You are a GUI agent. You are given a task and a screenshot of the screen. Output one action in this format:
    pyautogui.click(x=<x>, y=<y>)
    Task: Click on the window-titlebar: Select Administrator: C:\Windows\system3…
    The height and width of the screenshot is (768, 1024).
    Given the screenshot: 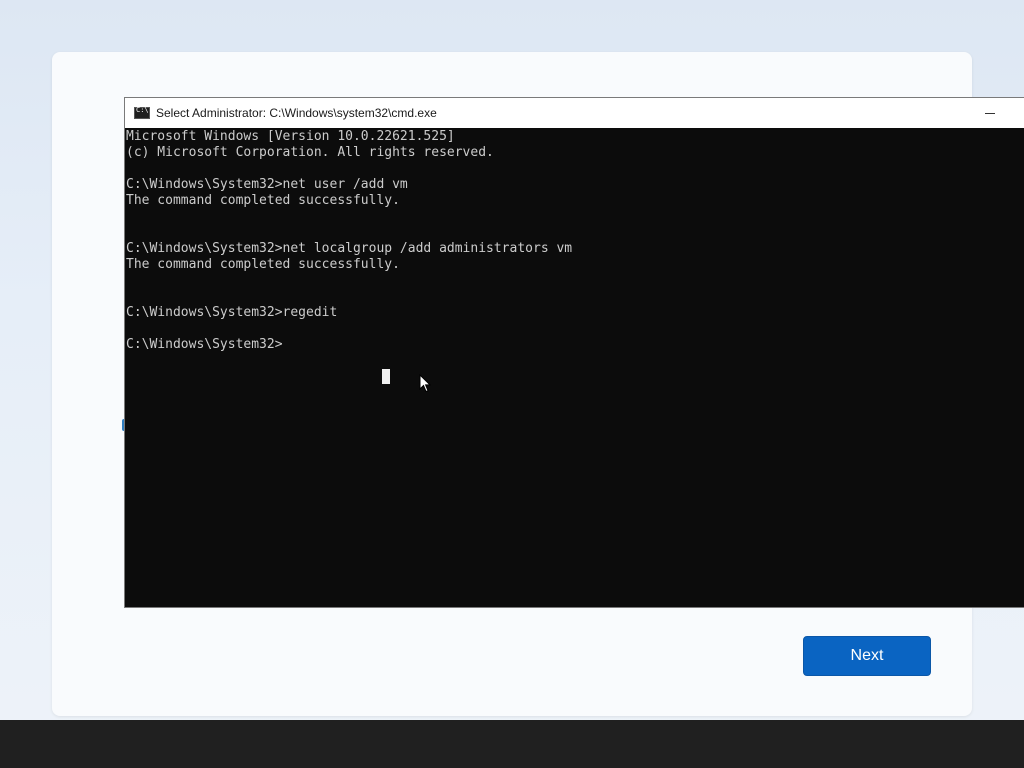 What is the action you would take?
    pyautogui.click(x=574, y=113)
    